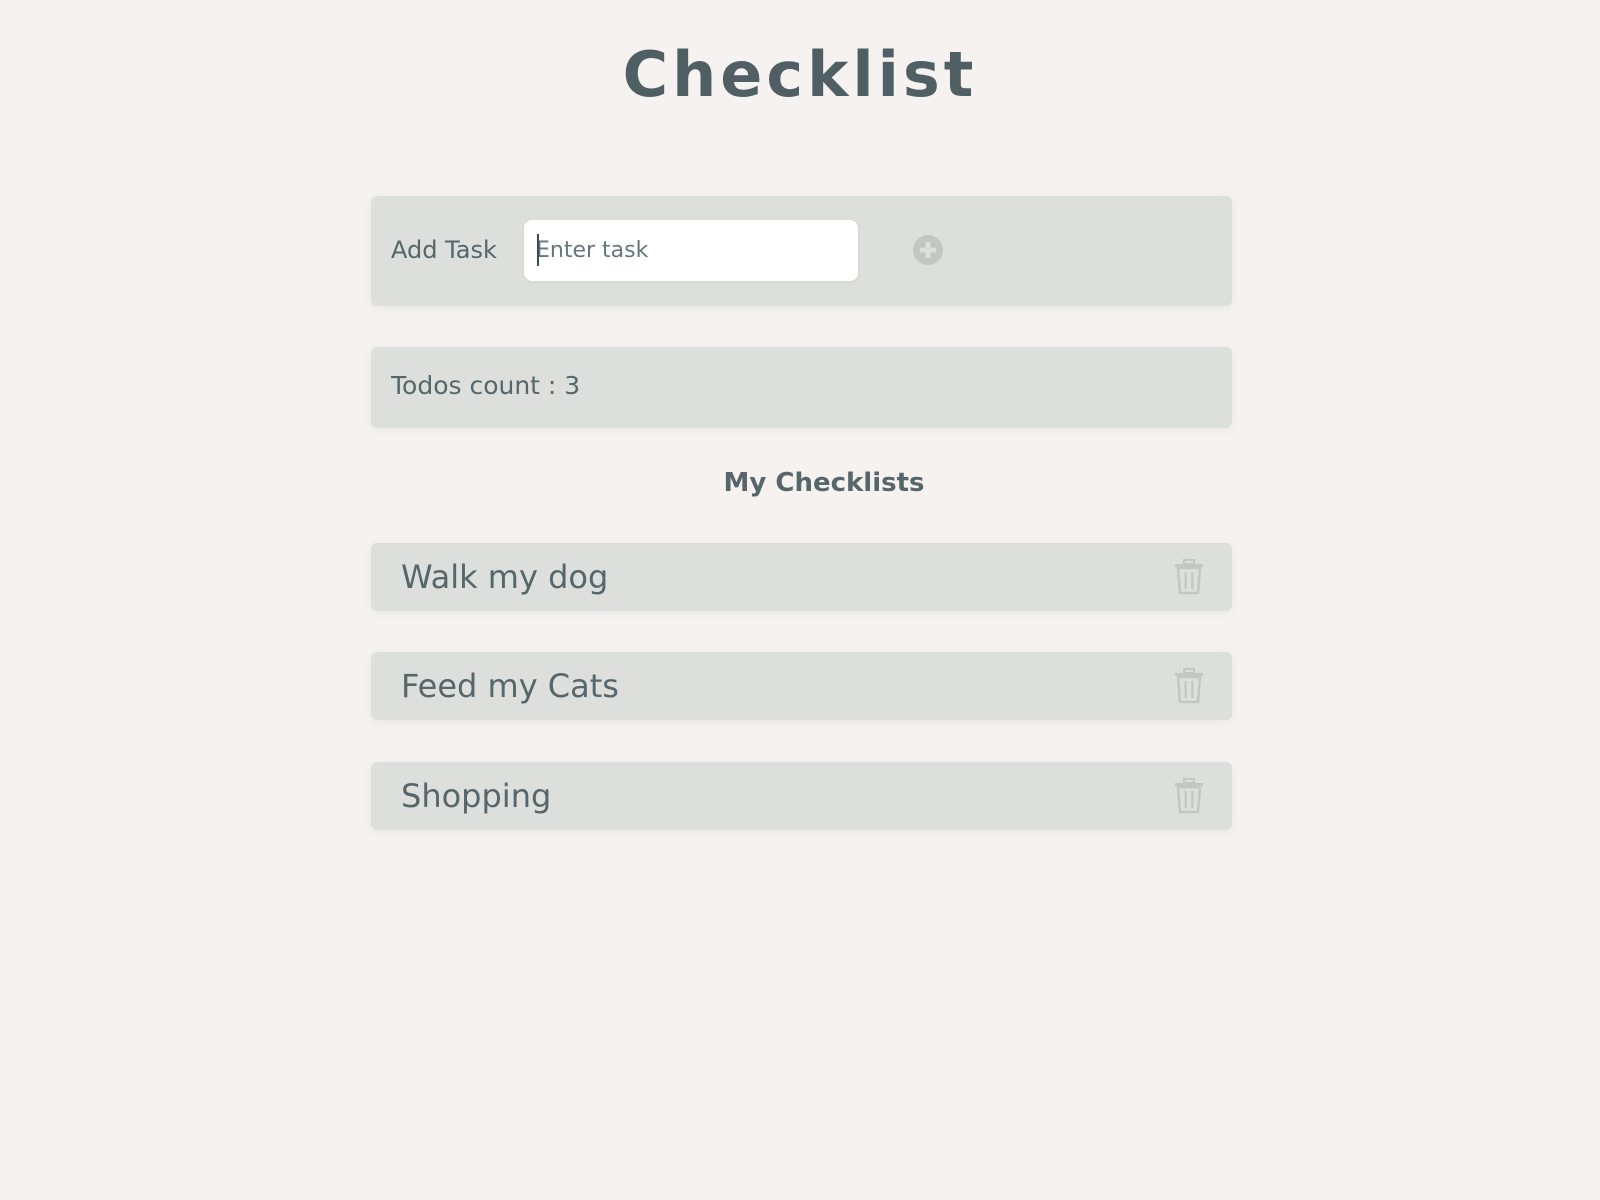 The image size is (1600, 1200). What do you see at coordinates (476, 796) in the screenshot?
I see `todo-item-label: Shopping` at bounding box center [476, 796].